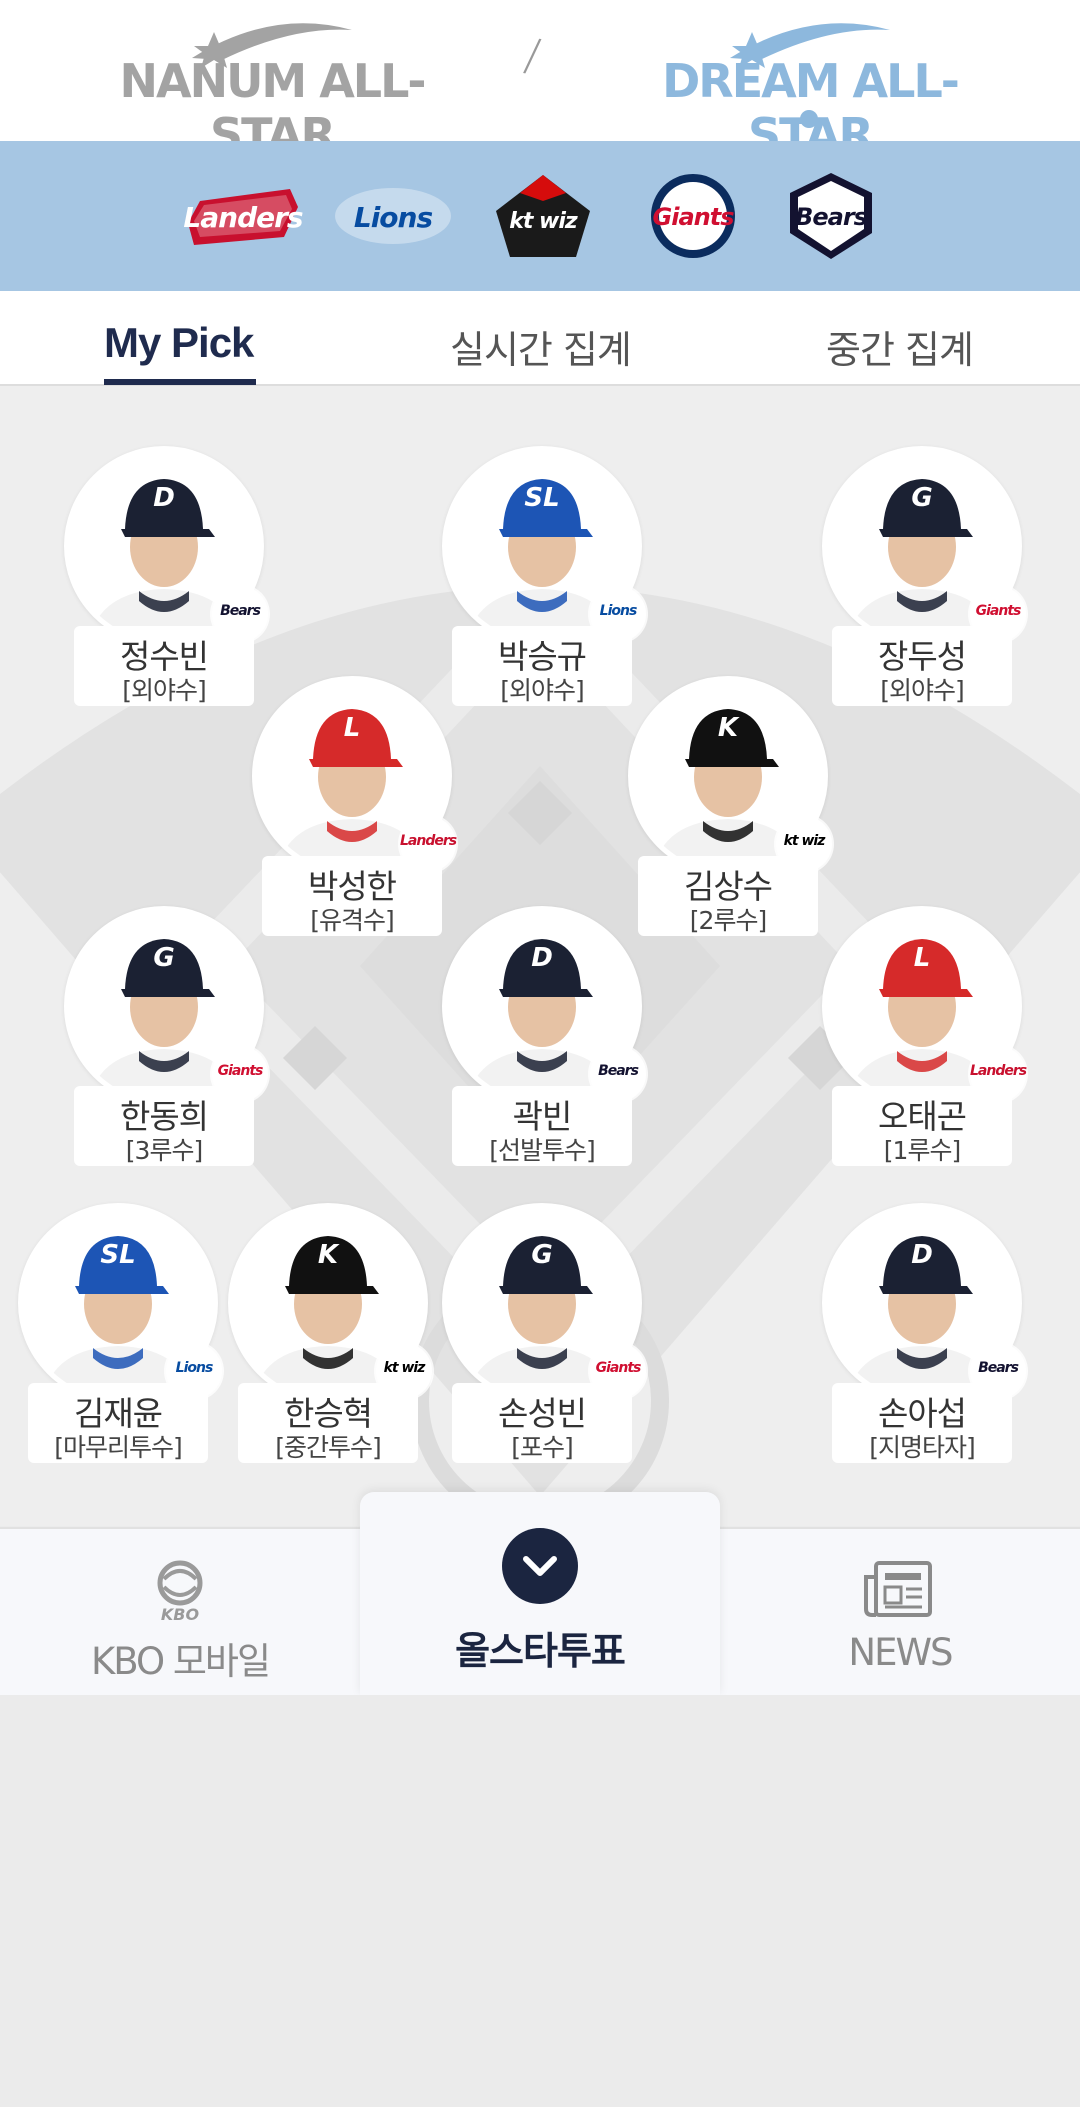  Describe the element at coordinates (542, 666) in the screenshot. I see `player-namecard: 박승규 [외야수]` at that location.